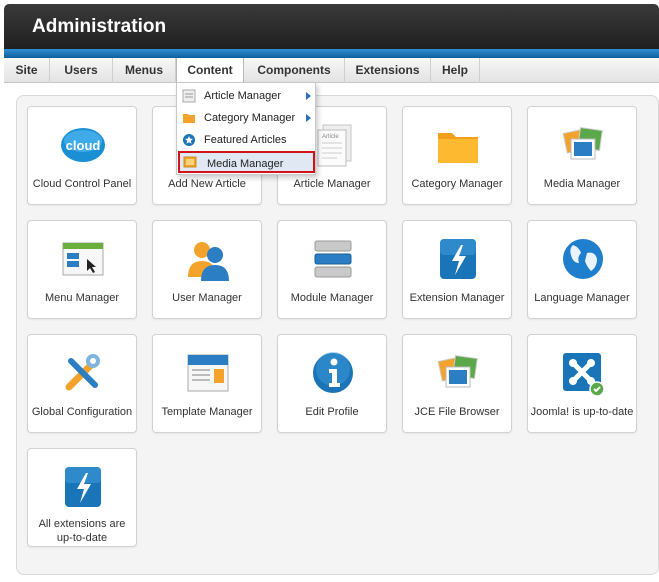  I want to click on svg-text: cloud, so click(83, 145).